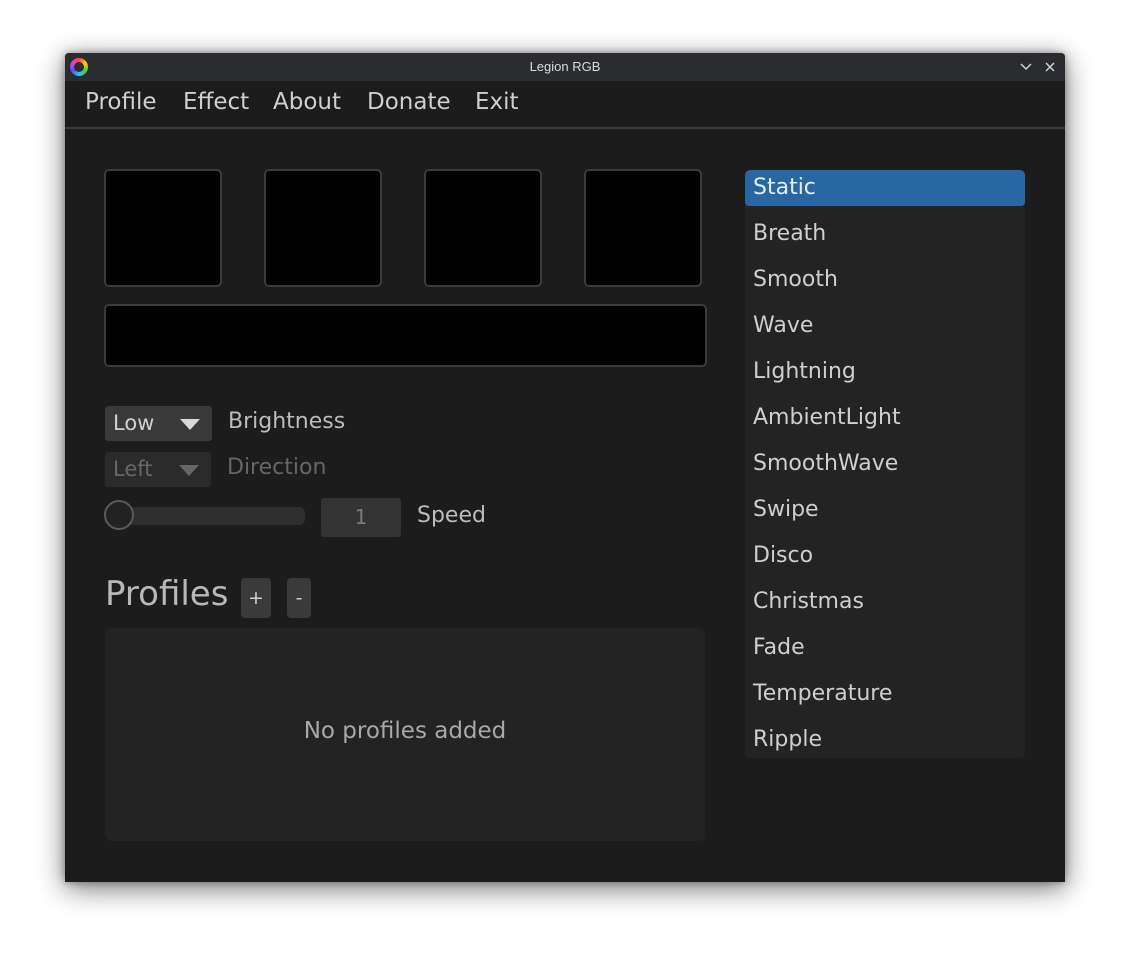 The height and width of the screenshot is (959, 1130). What do you see at coordinates (158, 469) in the screenshot?
I see `direction-dropdown: Left` at bounding box center [158, 469].